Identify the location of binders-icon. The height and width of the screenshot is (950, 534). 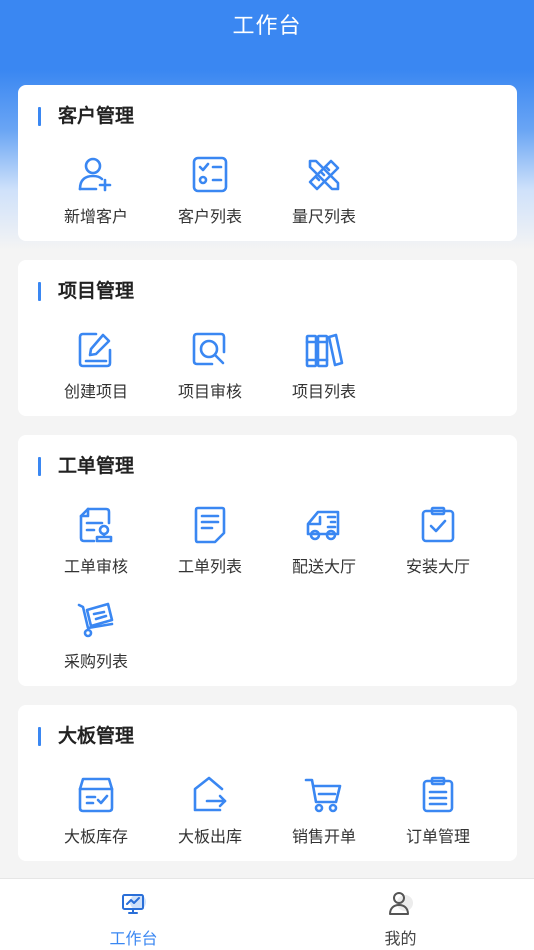
(324, 350).